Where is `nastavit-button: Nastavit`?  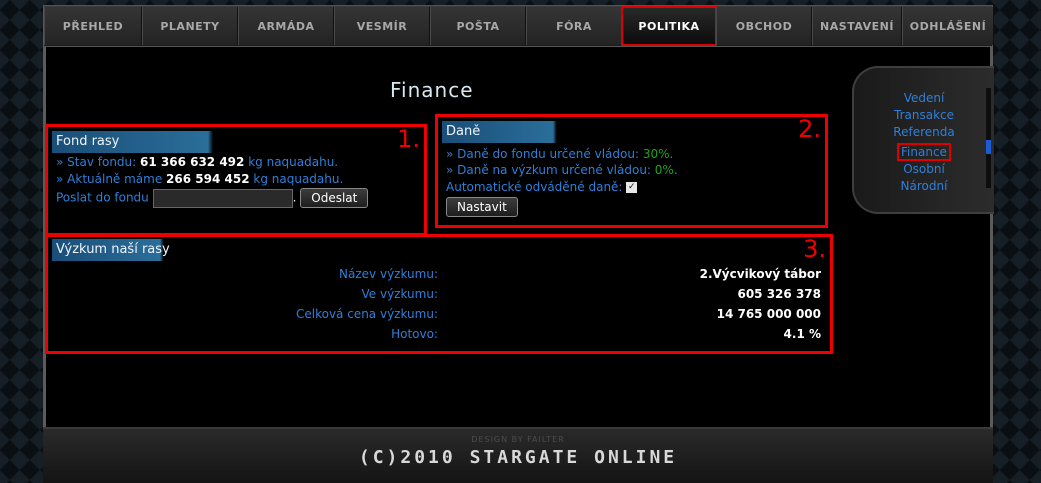
nastavit-button: Nastavit is located at coordinates (482, 207).